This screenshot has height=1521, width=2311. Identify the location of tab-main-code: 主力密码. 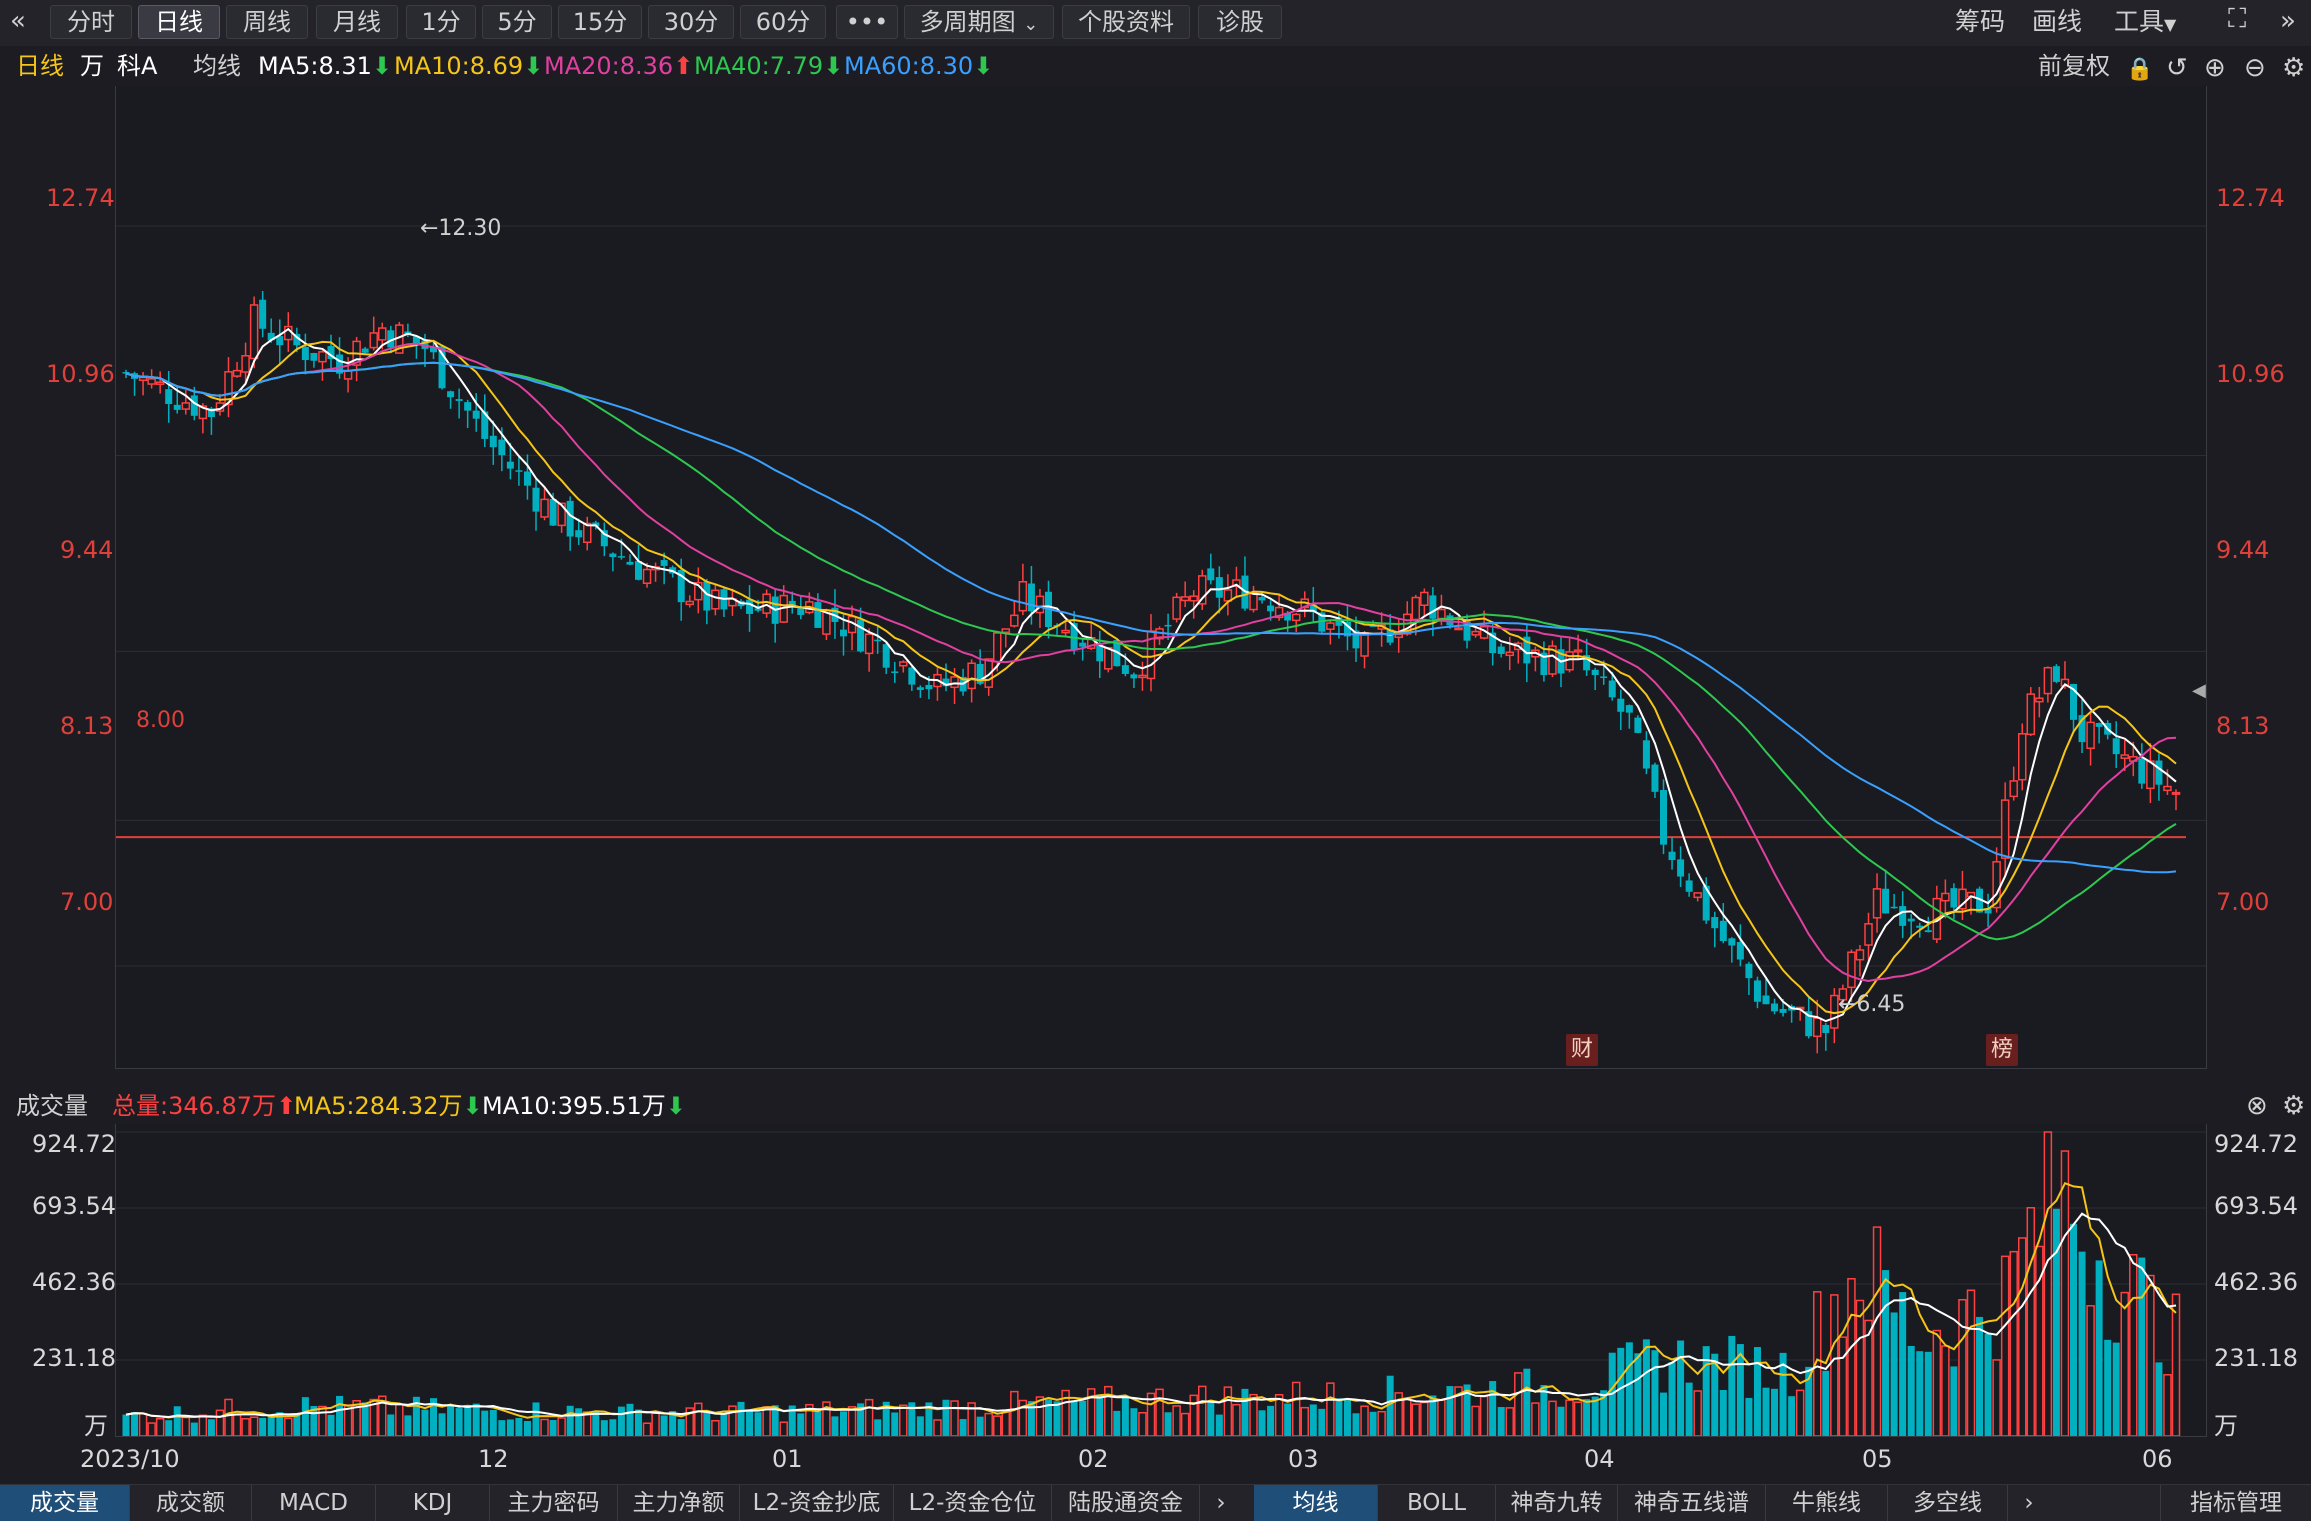
(554, 1503).